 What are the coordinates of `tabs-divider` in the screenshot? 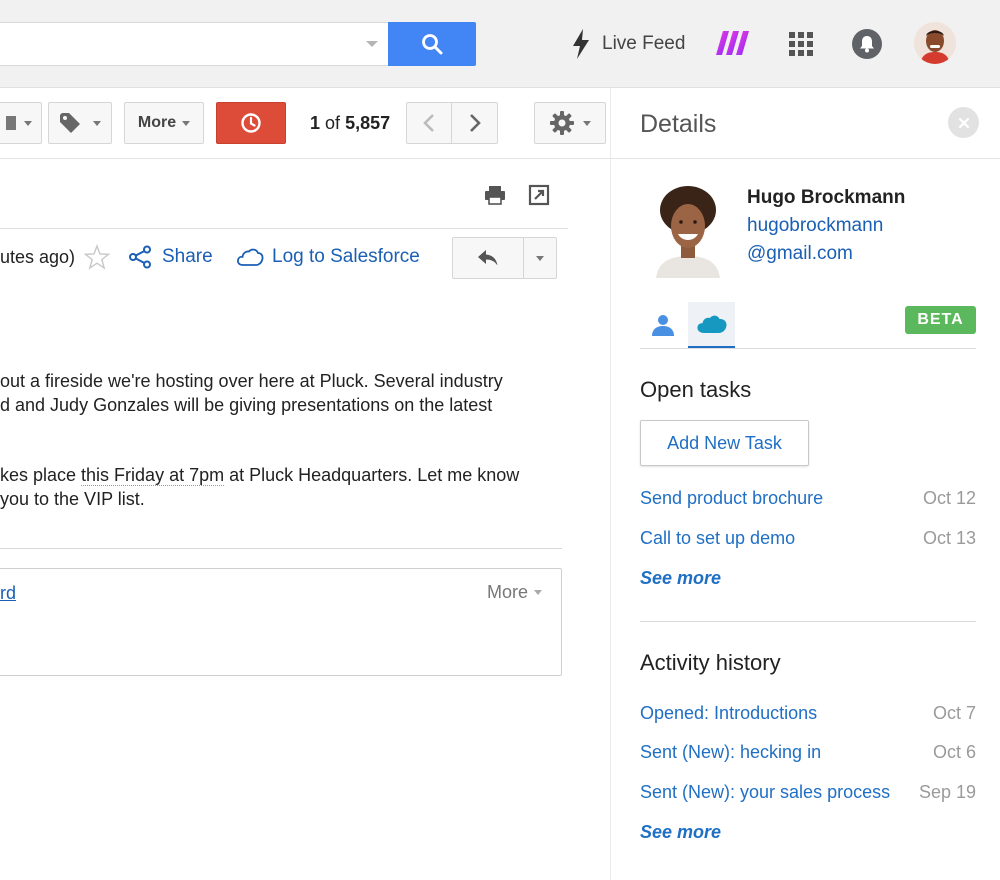 It's located at (808, 348).